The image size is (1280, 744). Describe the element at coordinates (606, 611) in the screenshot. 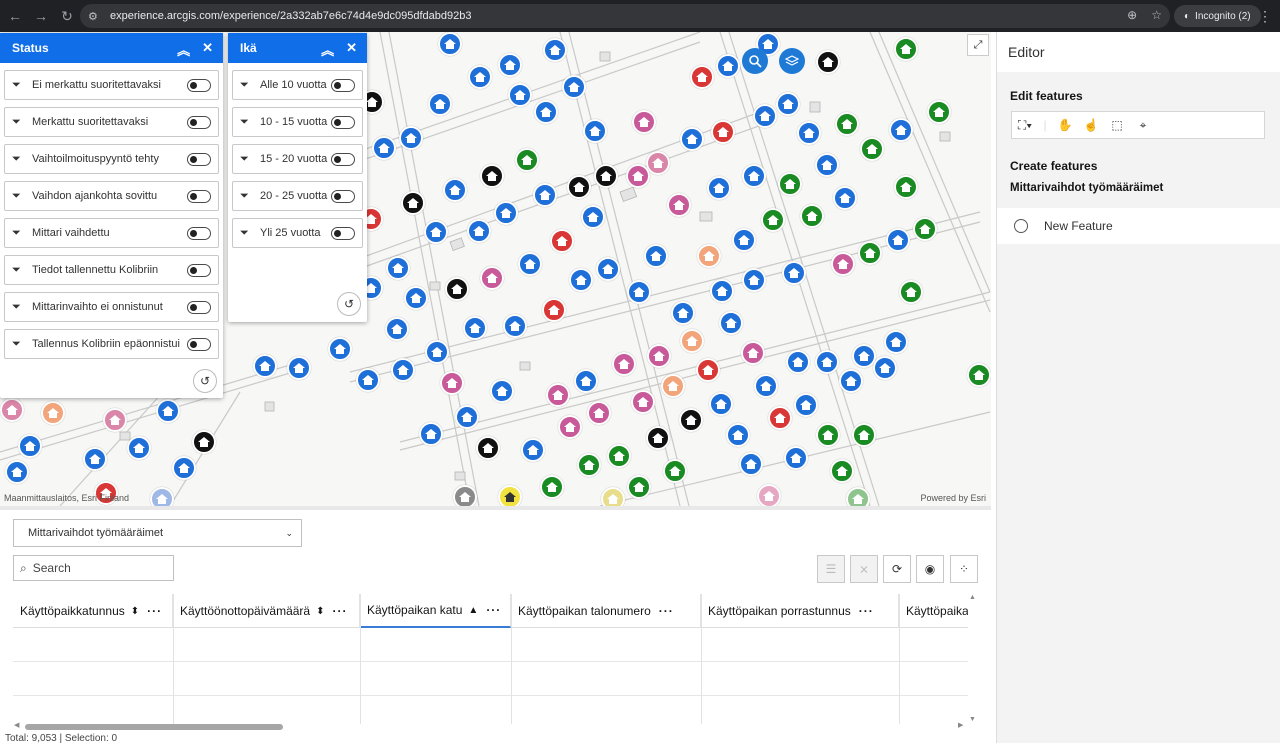

I see `column-header: Käyttöpaikan talonumero ···` at that location.